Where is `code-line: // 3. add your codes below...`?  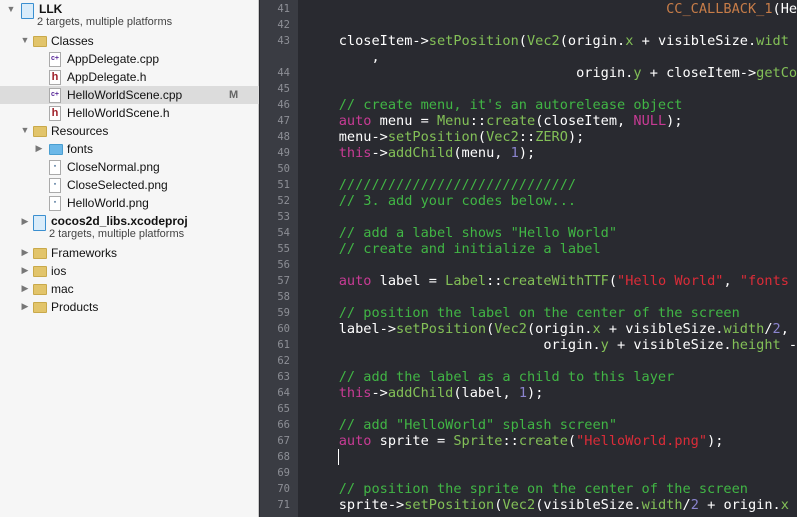
code-line: // 3. add your codes below... is located at coordinates (441, 201).